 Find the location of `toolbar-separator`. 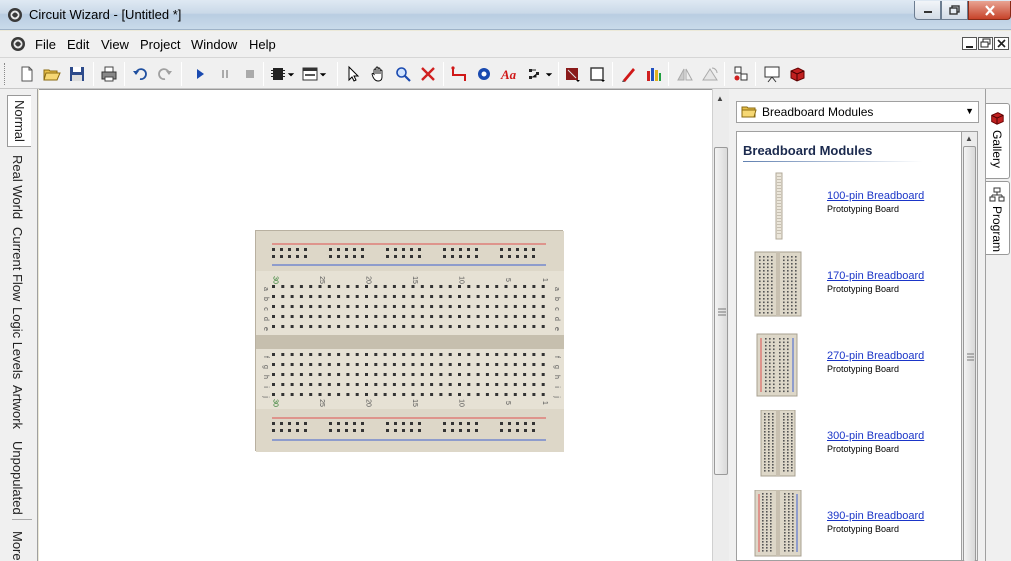

toolbar-separator is located at coordinates (443, 74).